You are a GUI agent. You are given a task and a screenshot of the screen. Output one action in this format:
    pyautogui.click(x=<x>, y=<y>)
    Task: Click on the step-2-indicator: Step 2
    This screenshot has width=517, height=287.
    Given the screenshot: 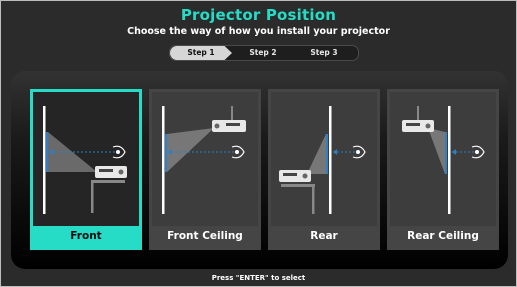 What is the action you would take?
    pyautogui.click(x=263, y=52)
    